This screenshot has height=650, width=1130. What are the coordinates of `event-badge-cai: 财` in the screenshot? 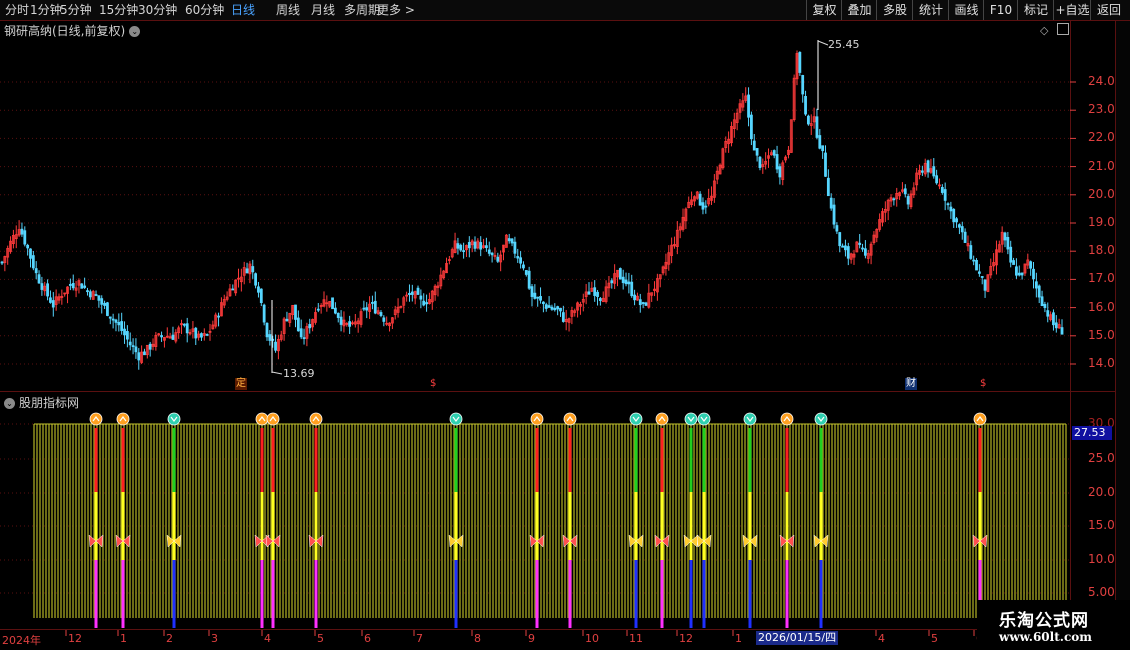 It's located at (911, 384).